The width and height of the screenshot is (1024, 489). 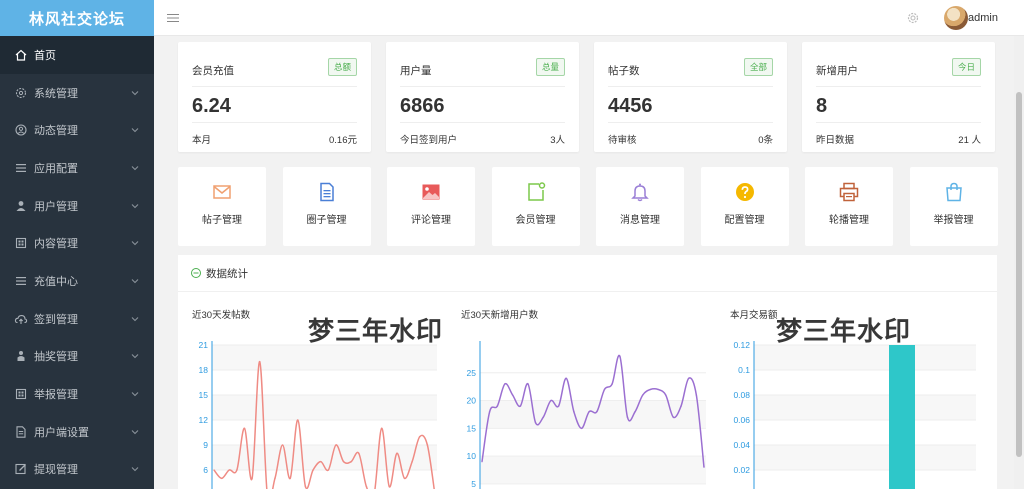 I want to click on sidebar-item-4: 用户管理, so click(x=77, y=206).